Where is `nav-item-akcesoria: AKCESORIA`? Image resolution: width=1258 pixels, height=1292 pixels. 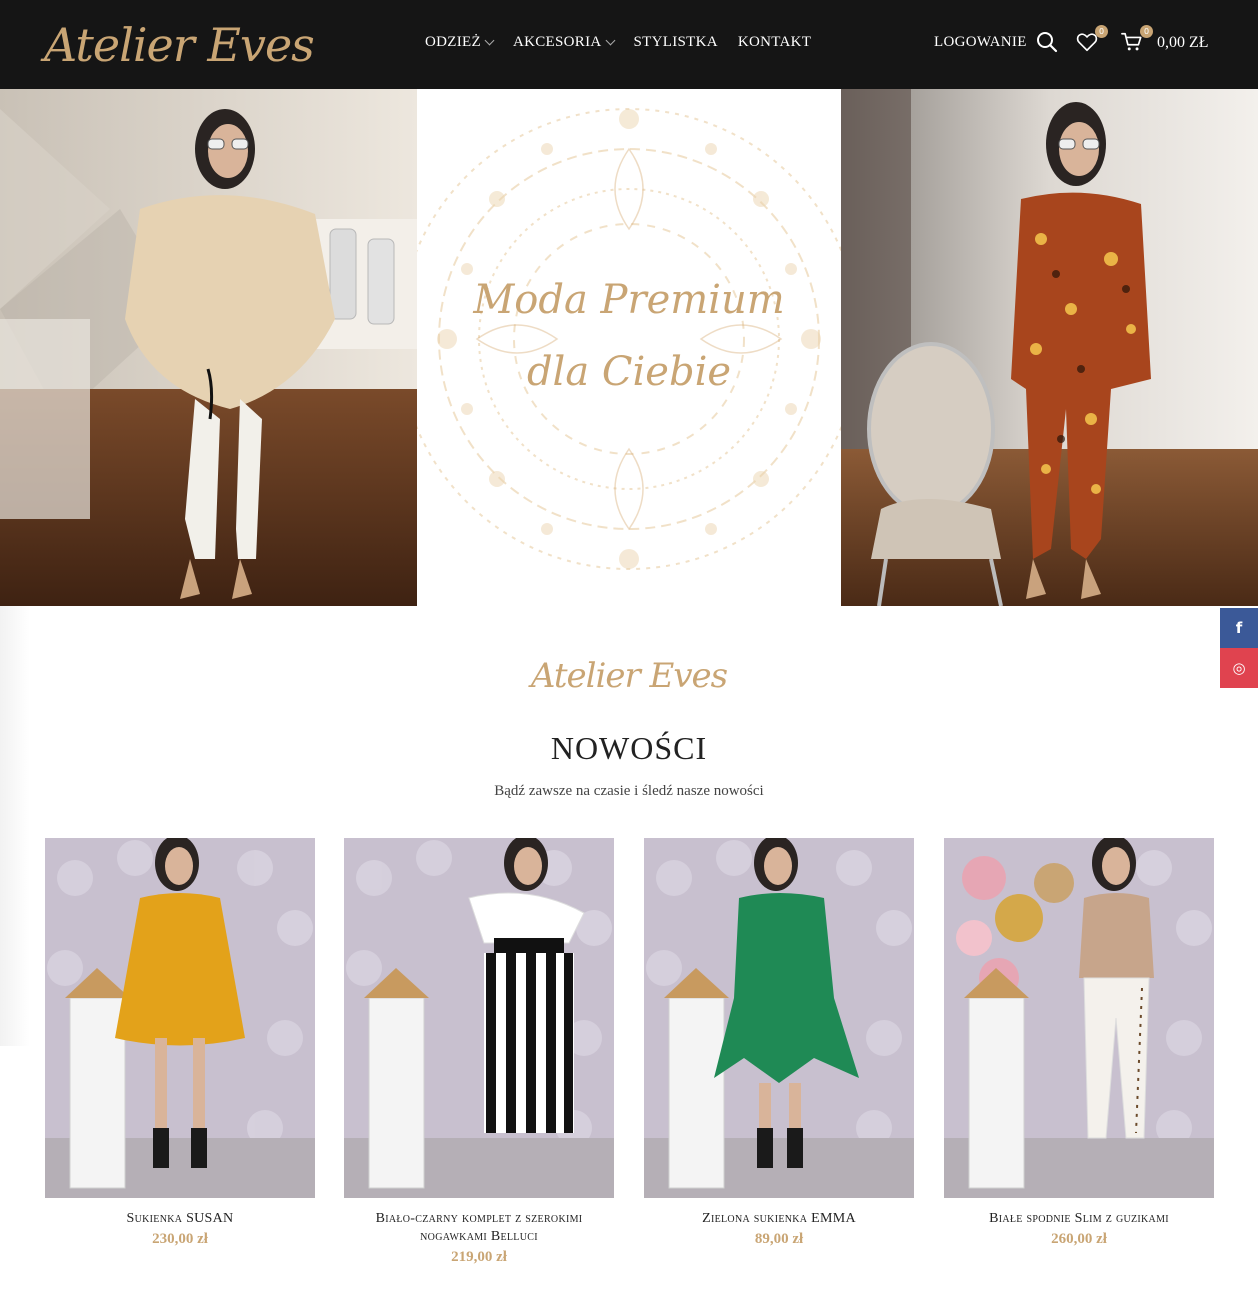
nav-item-akcesoria: AKCESORIA is located at coordinates (563, 42).